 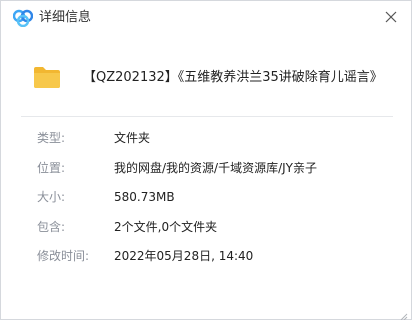 What do you see at coordinates (51, 138) in the screenshot?
I see `property-label: 类型:` at bounding box center [51, 138].